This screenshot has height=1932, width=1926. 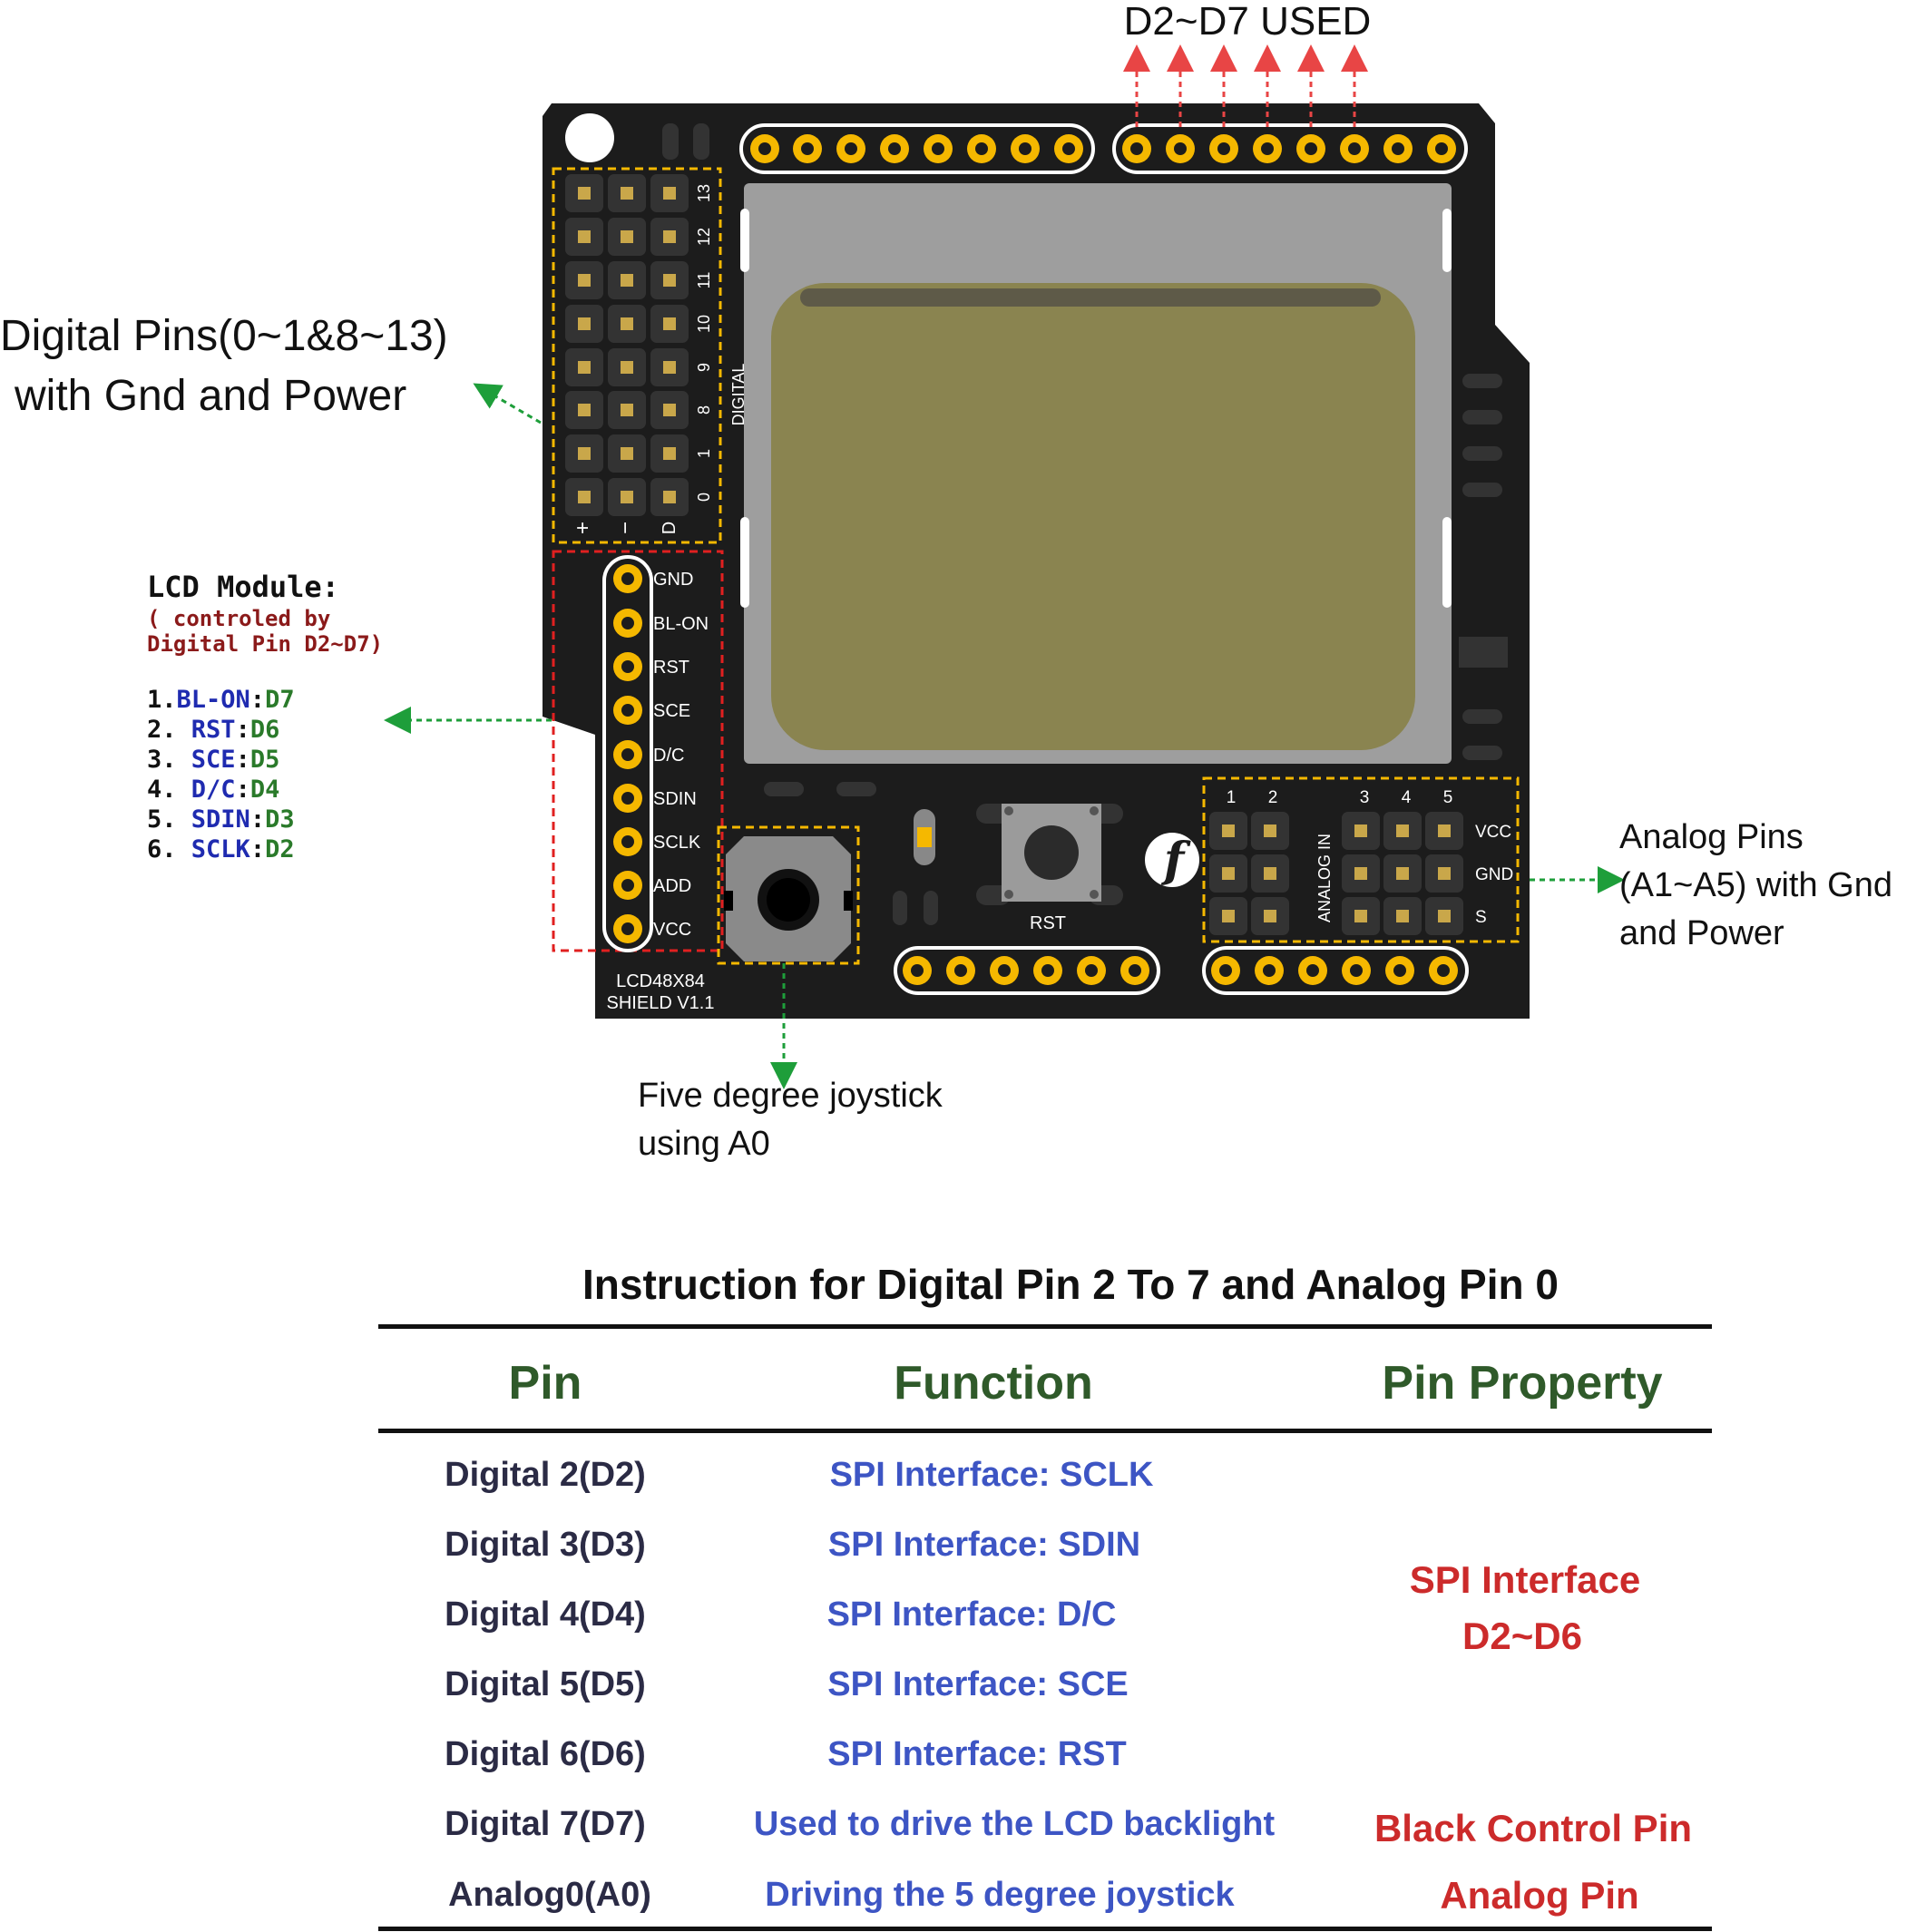 I want to click on table-function-cell: SPI Interface: SCE, so click(x=978, y=1684).